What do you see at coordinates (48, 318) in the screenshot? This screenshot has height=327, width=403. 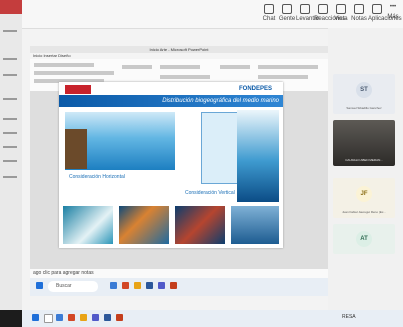 I see `search-icon` at bounding box center [48, 318].